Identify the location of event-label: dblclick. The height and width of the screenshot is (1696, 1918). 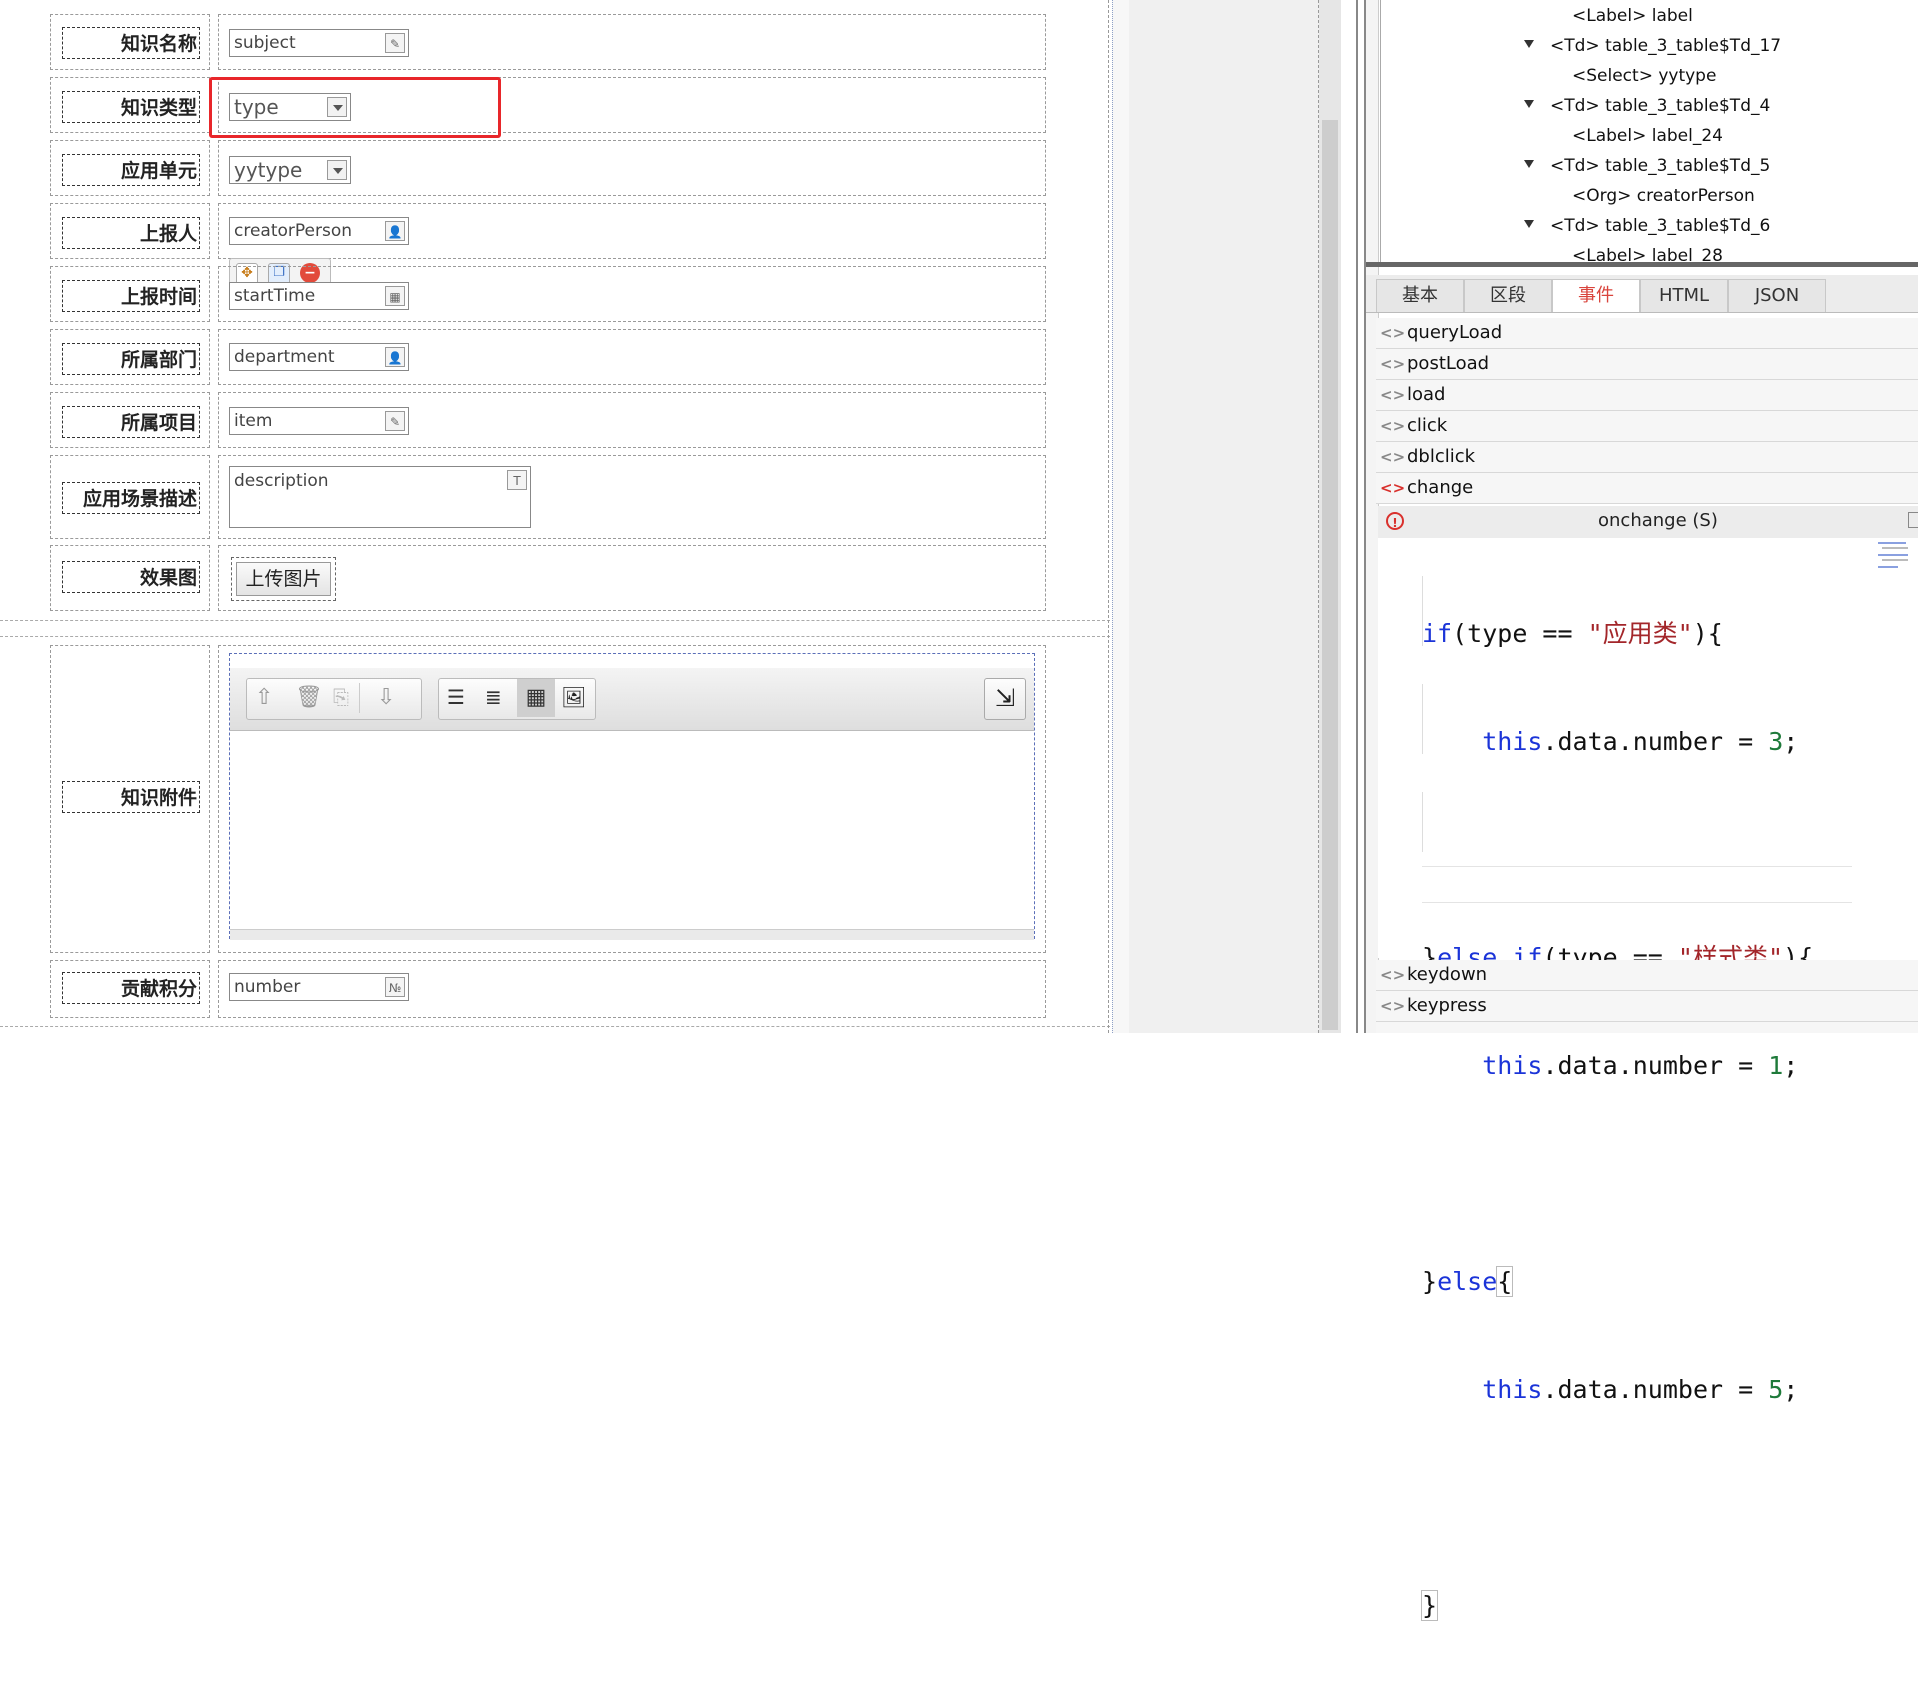
(1441, 456).